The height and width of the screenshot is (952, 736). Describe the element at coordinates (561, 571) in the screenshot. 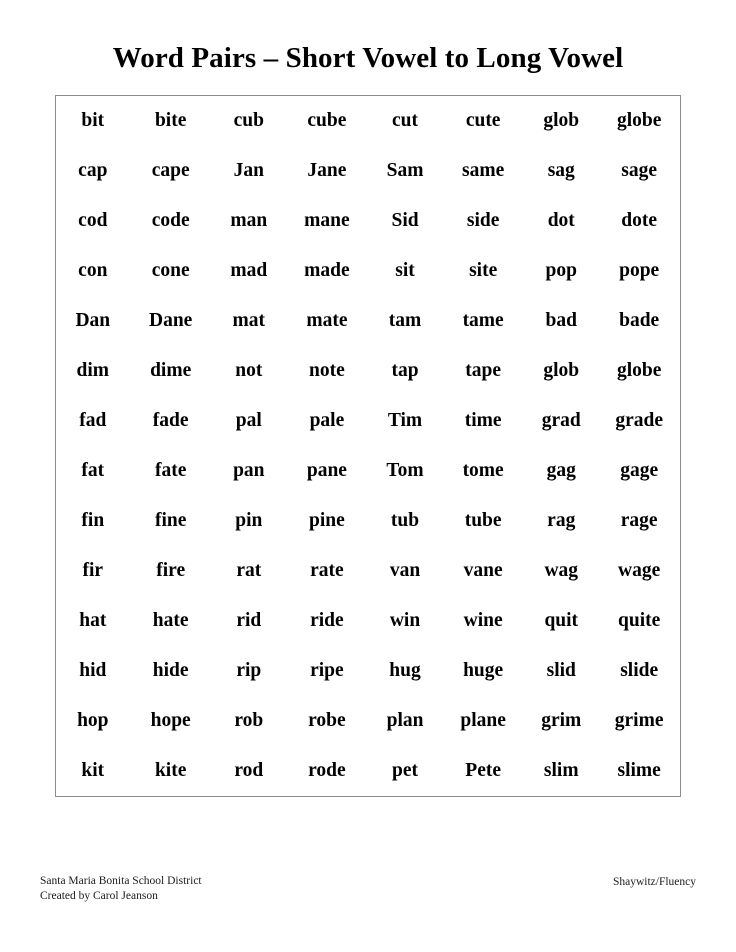

I see `word-short: wag` at that location.